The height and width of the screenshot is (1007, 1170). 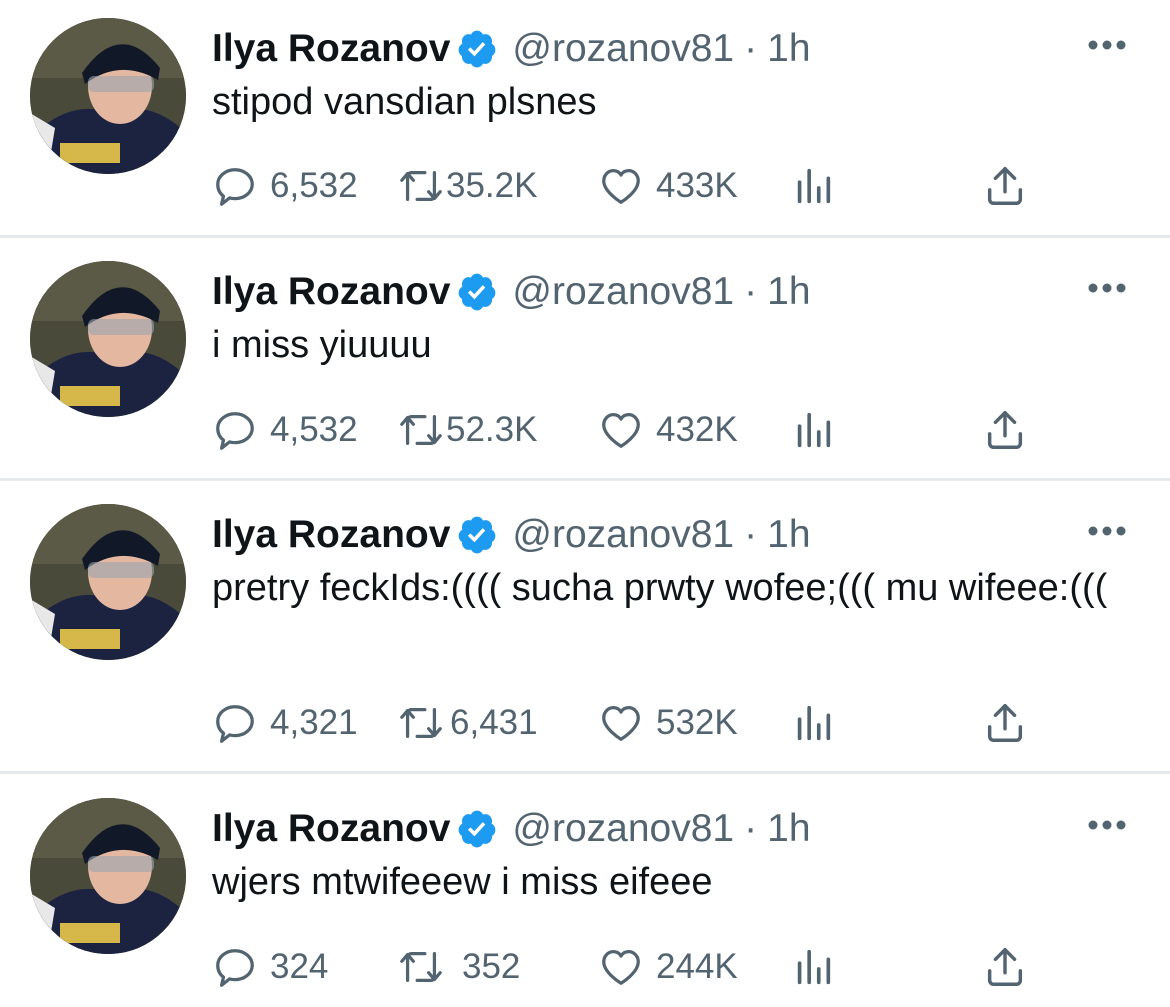 I want to click on tweet-text: wjers mtwifeeew i miss eifeee, so click(x=462, y=882).